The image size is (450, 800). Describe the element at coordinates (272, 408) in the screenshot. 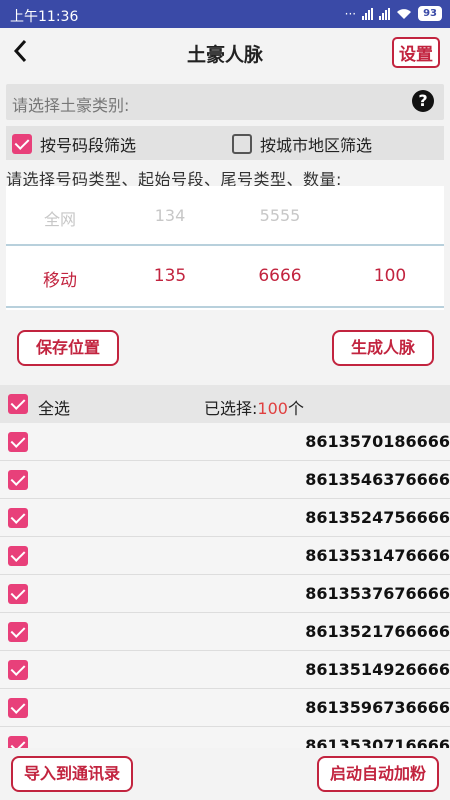

I see `selected-count-number: 100` at that location.